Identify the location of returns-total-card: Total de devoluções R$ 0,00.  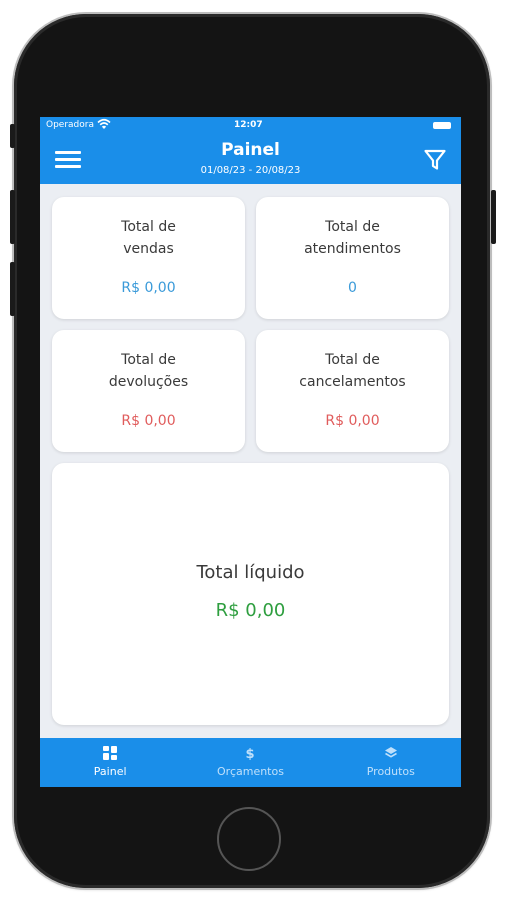
(148, 391).